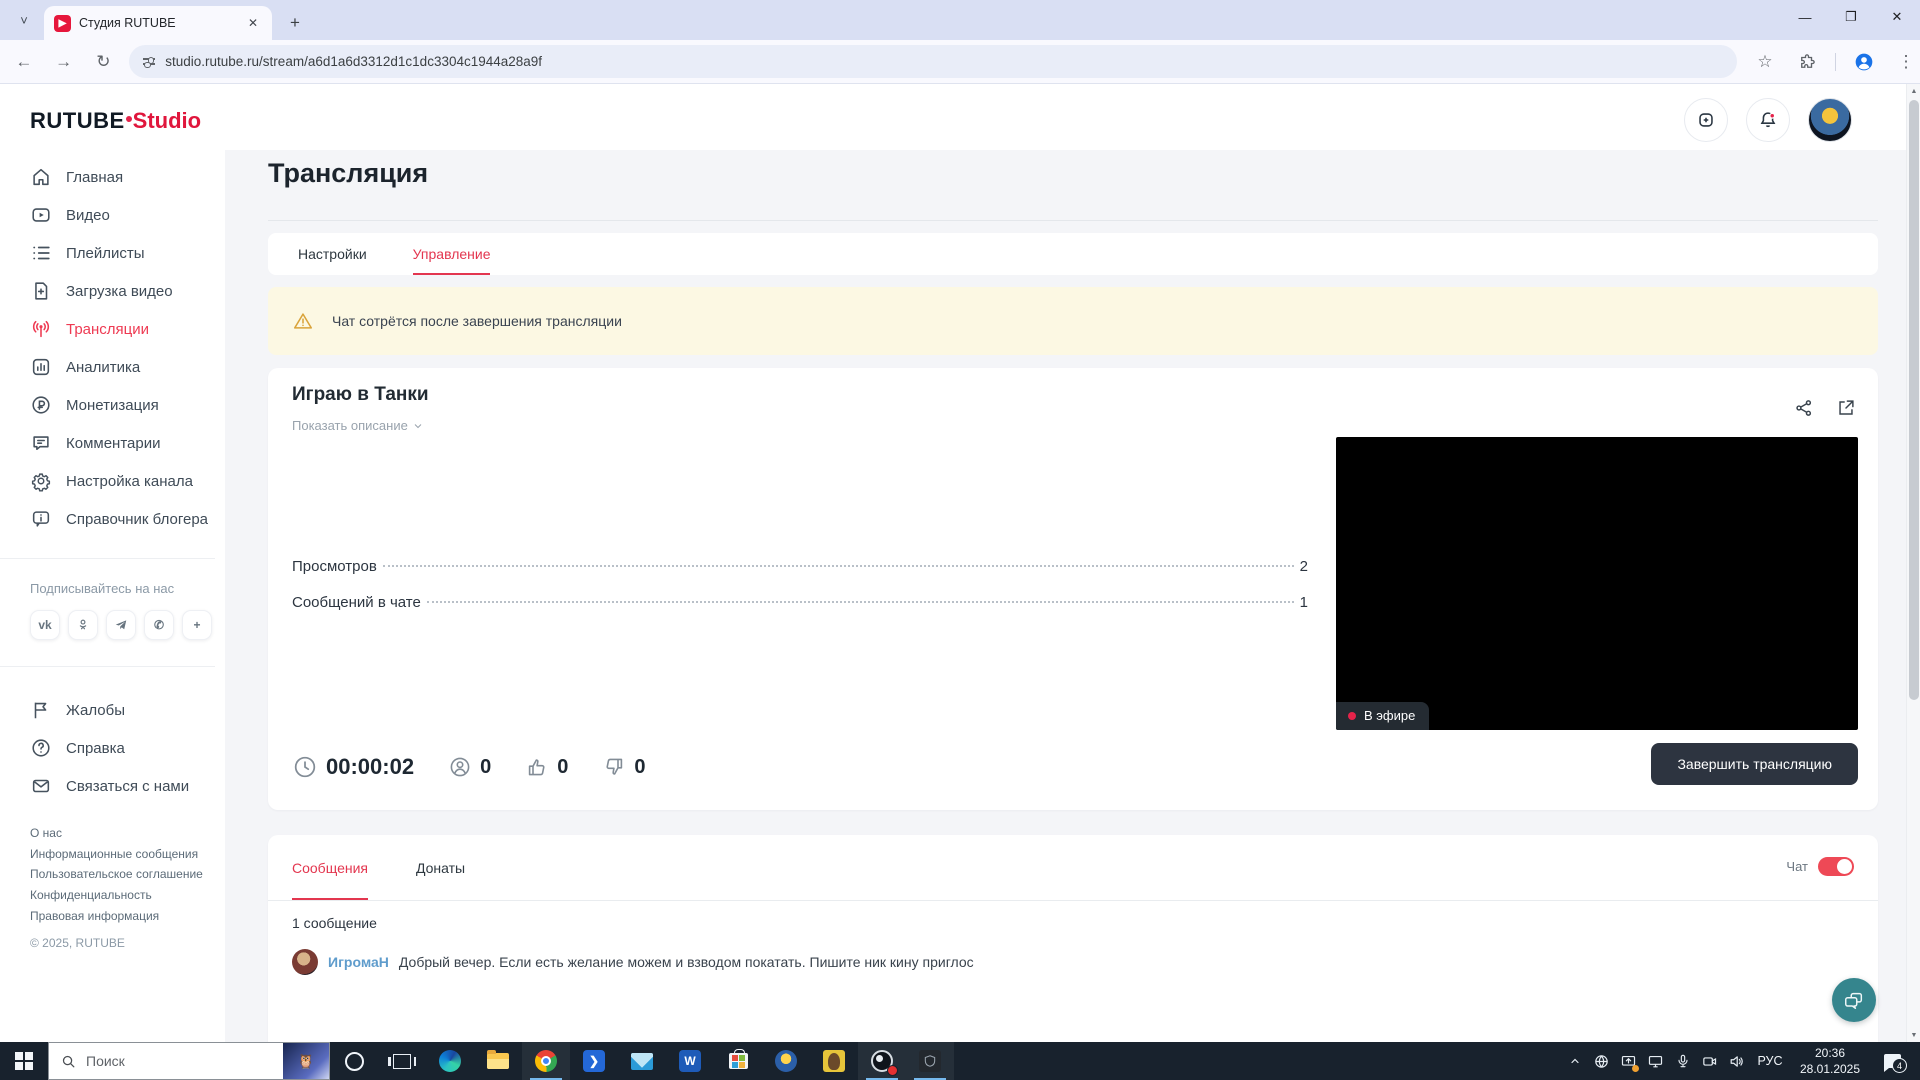 The width and height of the screenshot is (1920, 1080). What do you see at coordinates (303, 321) in the screenshot?
I see `warning-icon` at bounding box center [303, 321].